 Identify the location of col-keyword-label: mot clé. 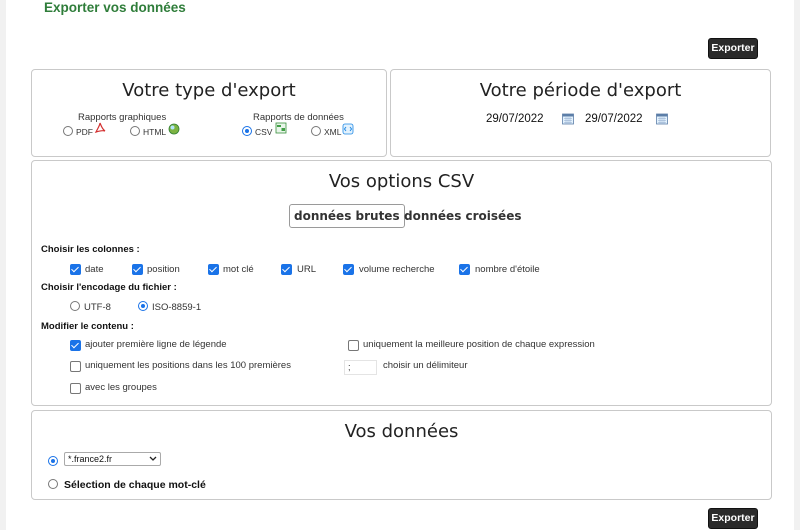
(238, 269).